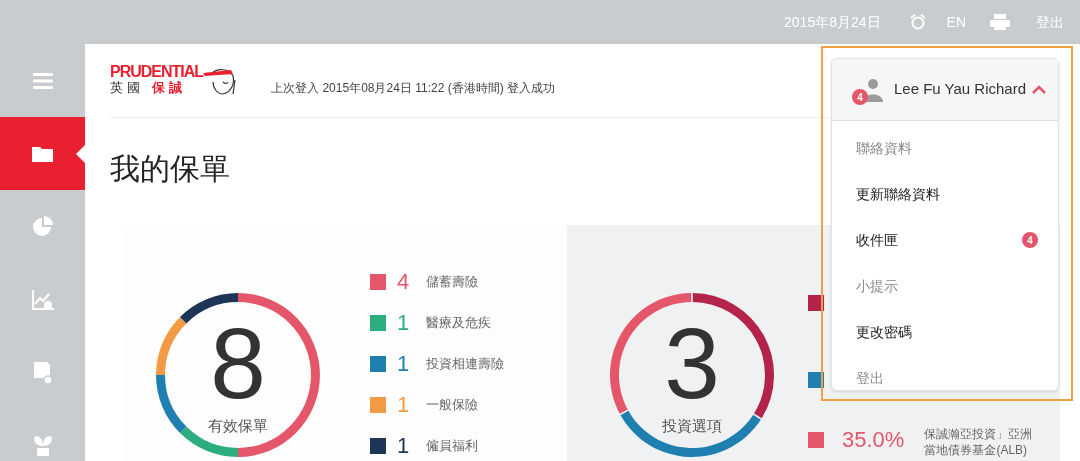  I want to click on sidebar-item, so click(42, 153).